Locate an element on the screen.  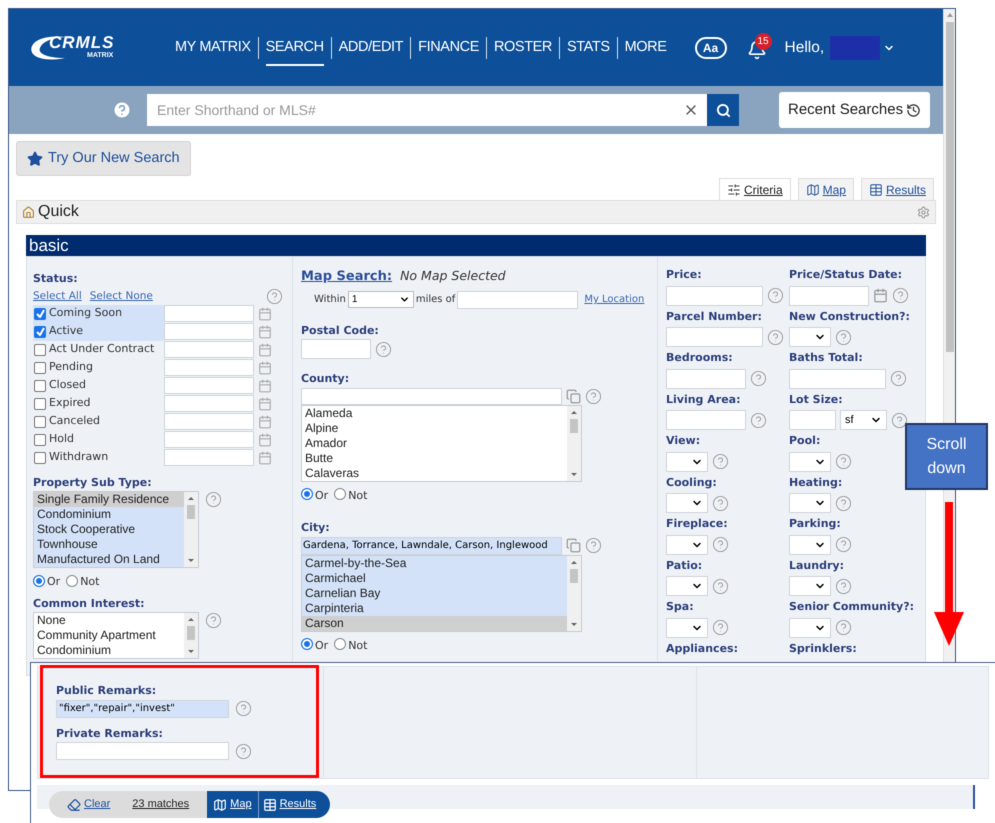
nav-link: STATS is located at coordinates (588, 47).